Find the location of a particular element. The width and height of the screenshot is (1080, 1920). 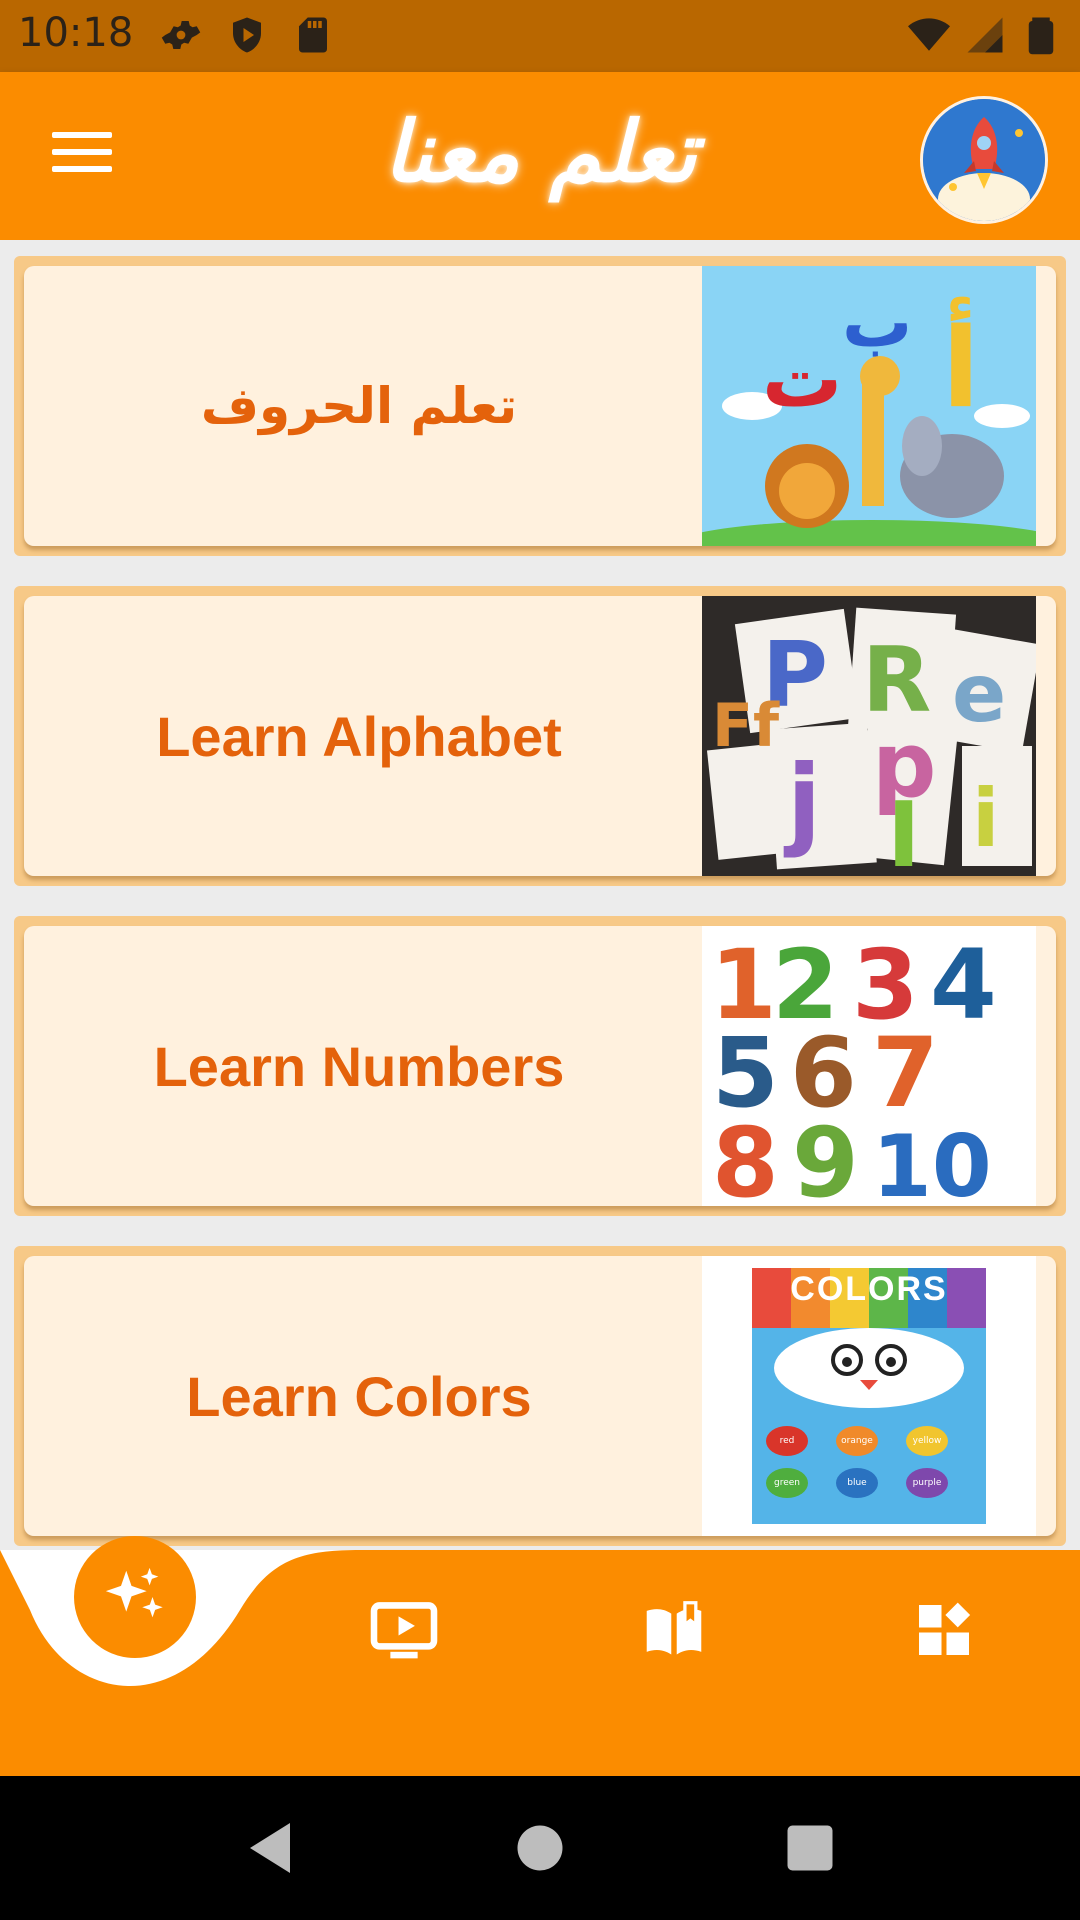

svg-text: 8 is located at coordinates (745, 1156).